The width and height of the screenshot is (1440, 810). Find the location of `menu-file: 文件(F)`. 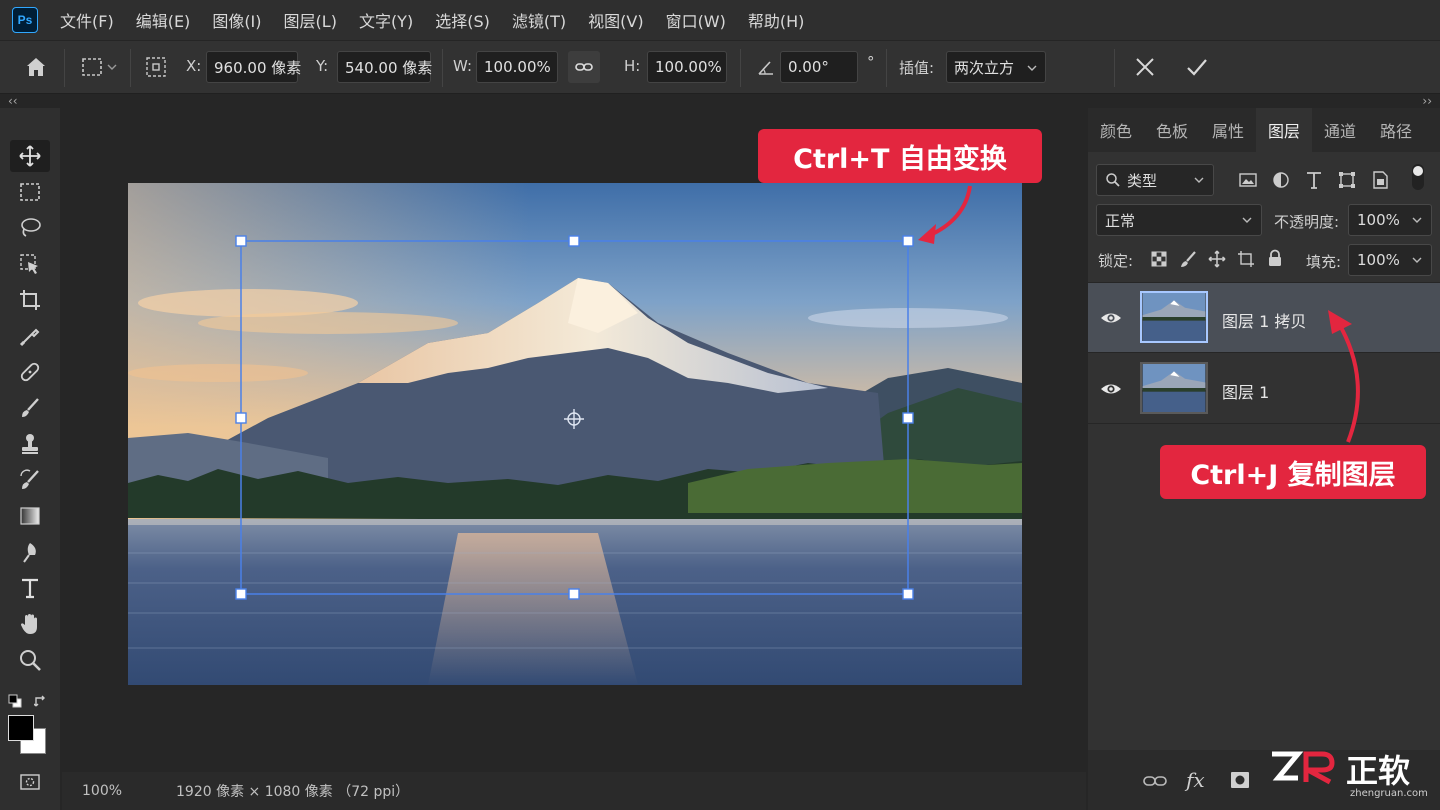

menu-file: 文件(F) is located at coordinates (87, 20).